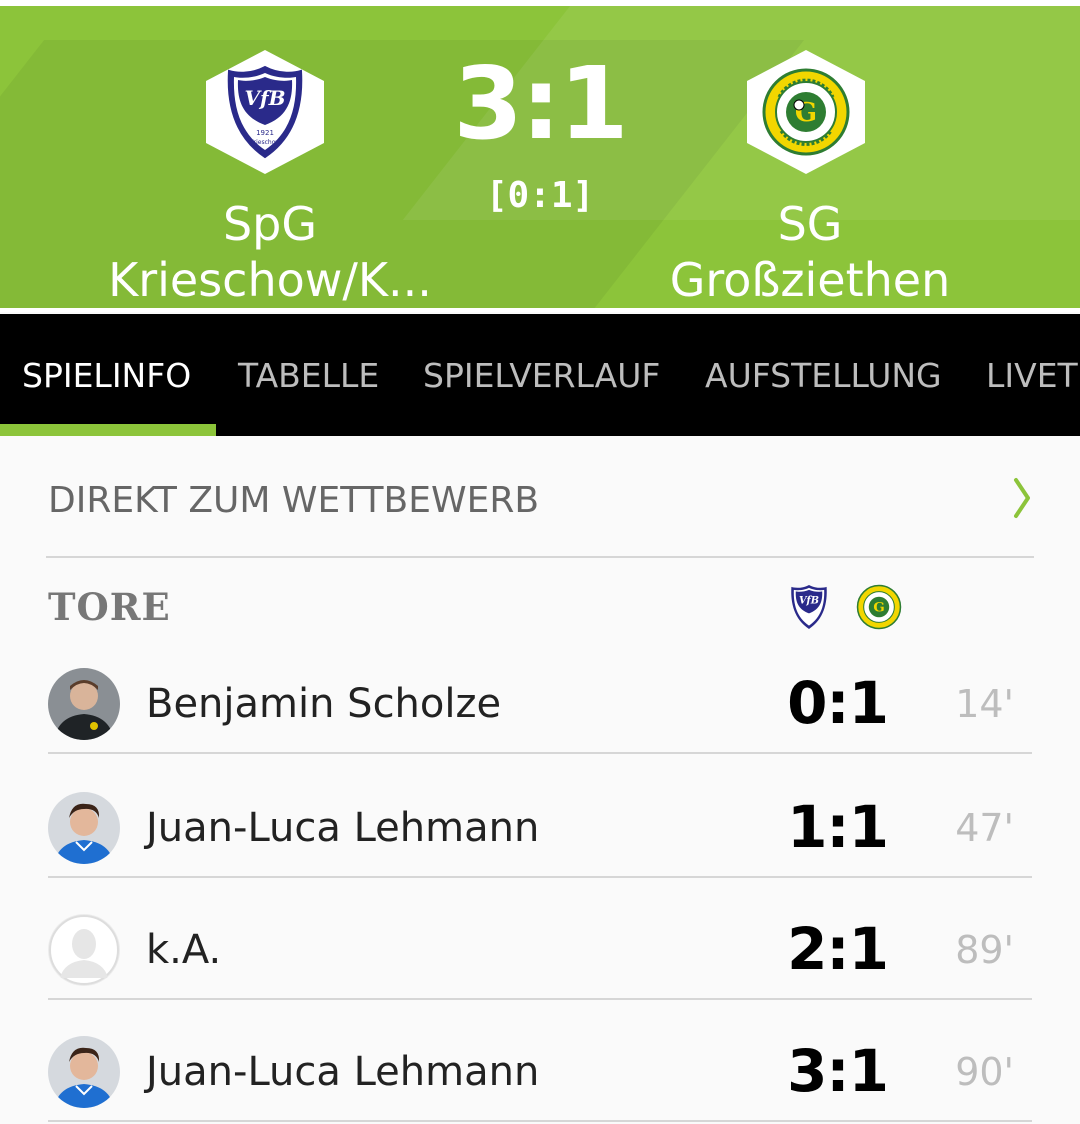  Describe the element at coordinates (543, 502) in the screenshot. I see `competition-link: DIREKT ZUM WETTBEWERB` at that location.